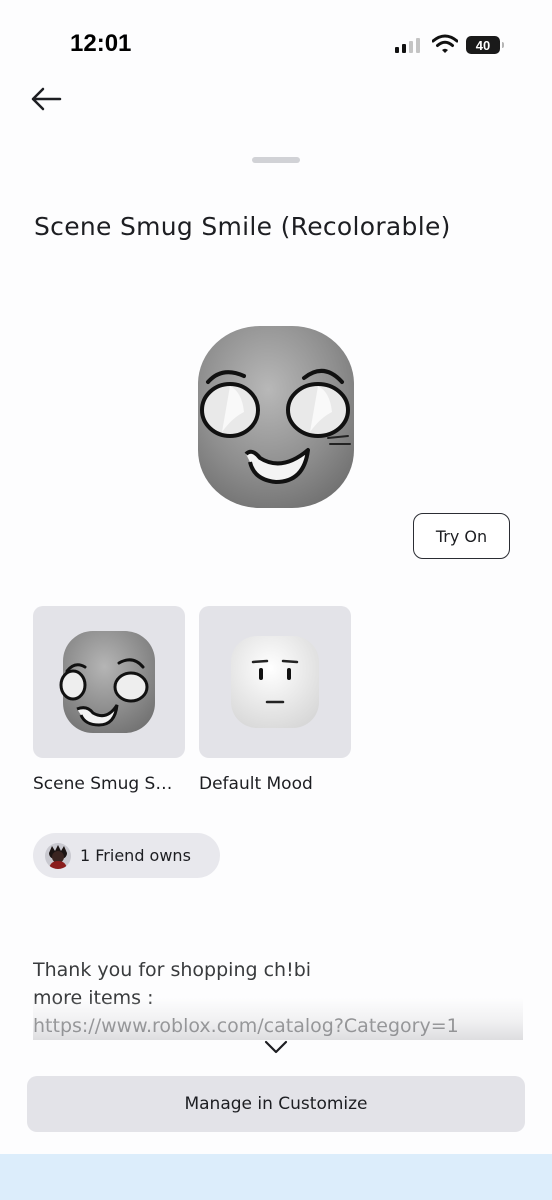 The image size is (552, 1200). I want to click on manage-in-customize-button: Manage in Customize, so click(276, 1104).